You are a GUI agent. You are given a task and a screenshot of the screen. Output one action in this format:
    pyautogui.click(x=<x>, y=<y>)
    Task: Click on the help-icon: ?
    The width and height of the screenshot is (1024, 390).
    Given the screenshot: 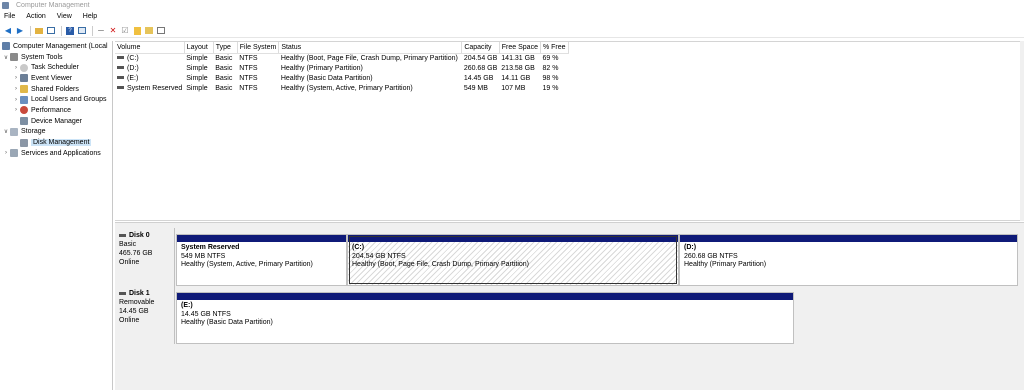 What is the action you would take?
    pyautogui.click(x=70, y=31)
    